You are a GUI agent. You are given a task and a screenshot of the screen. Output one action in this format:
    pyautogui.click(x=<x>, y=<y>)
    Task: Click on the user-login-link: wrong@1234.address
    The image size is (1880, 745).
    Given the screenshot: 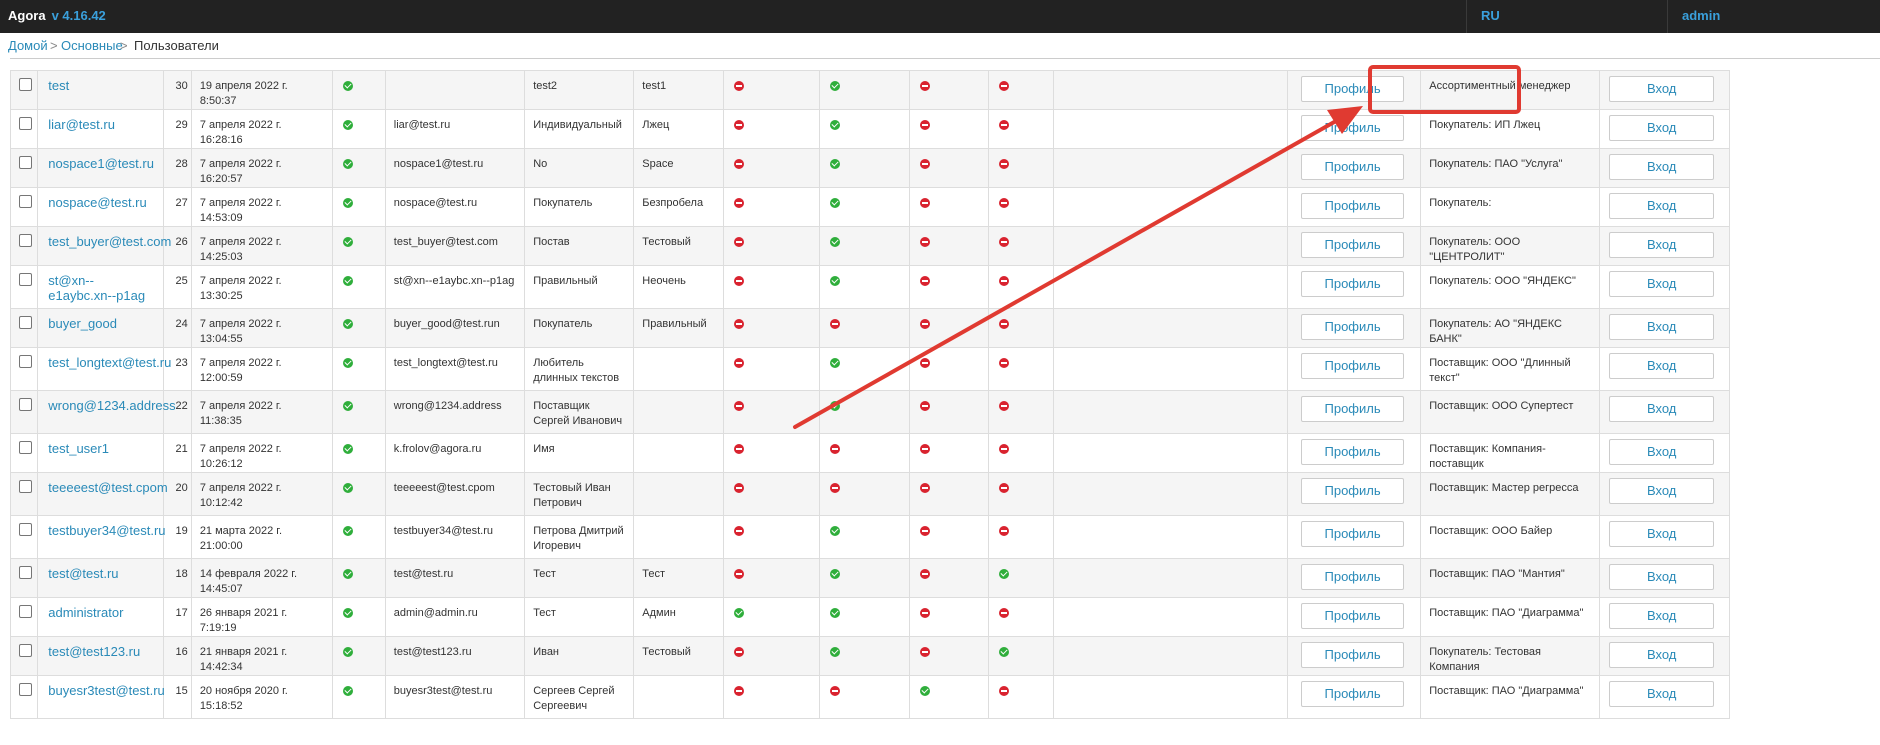 What is the action you would take?
    pyautogui.click(x=111, y=405)
    